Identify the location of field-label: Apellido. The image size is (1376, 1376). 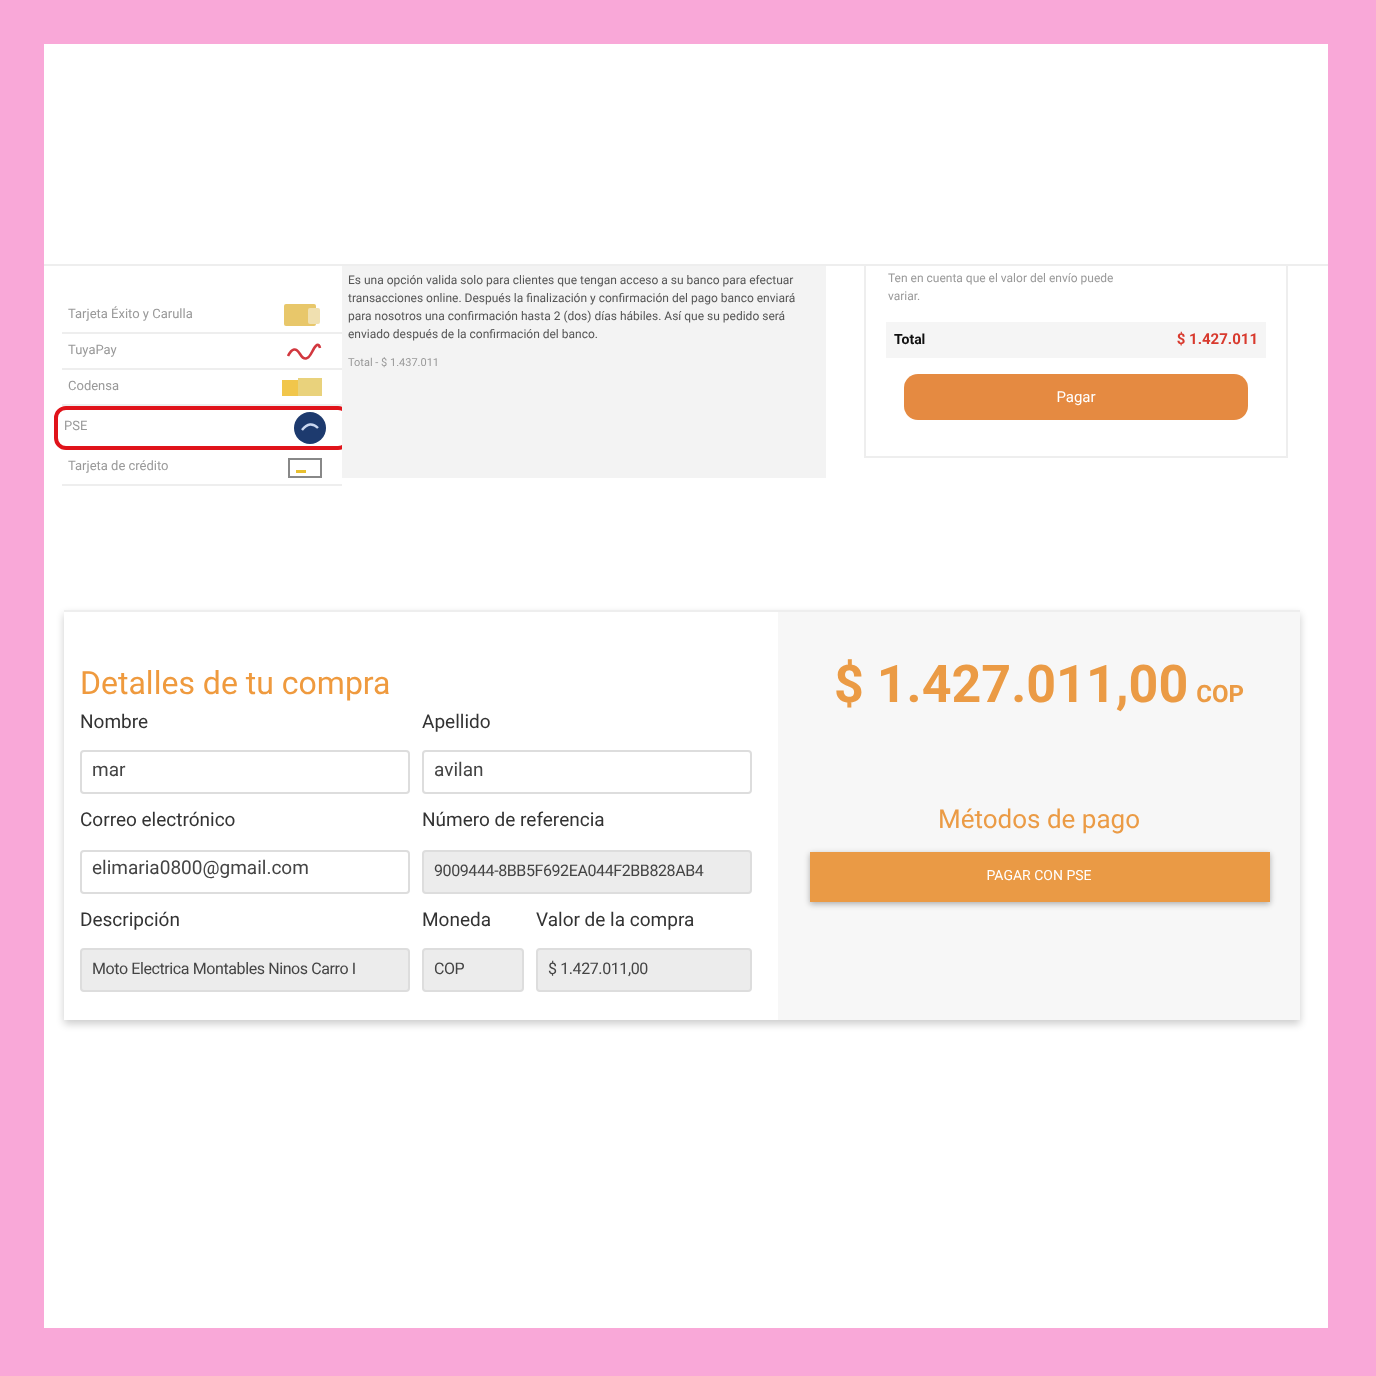
(457, 724).